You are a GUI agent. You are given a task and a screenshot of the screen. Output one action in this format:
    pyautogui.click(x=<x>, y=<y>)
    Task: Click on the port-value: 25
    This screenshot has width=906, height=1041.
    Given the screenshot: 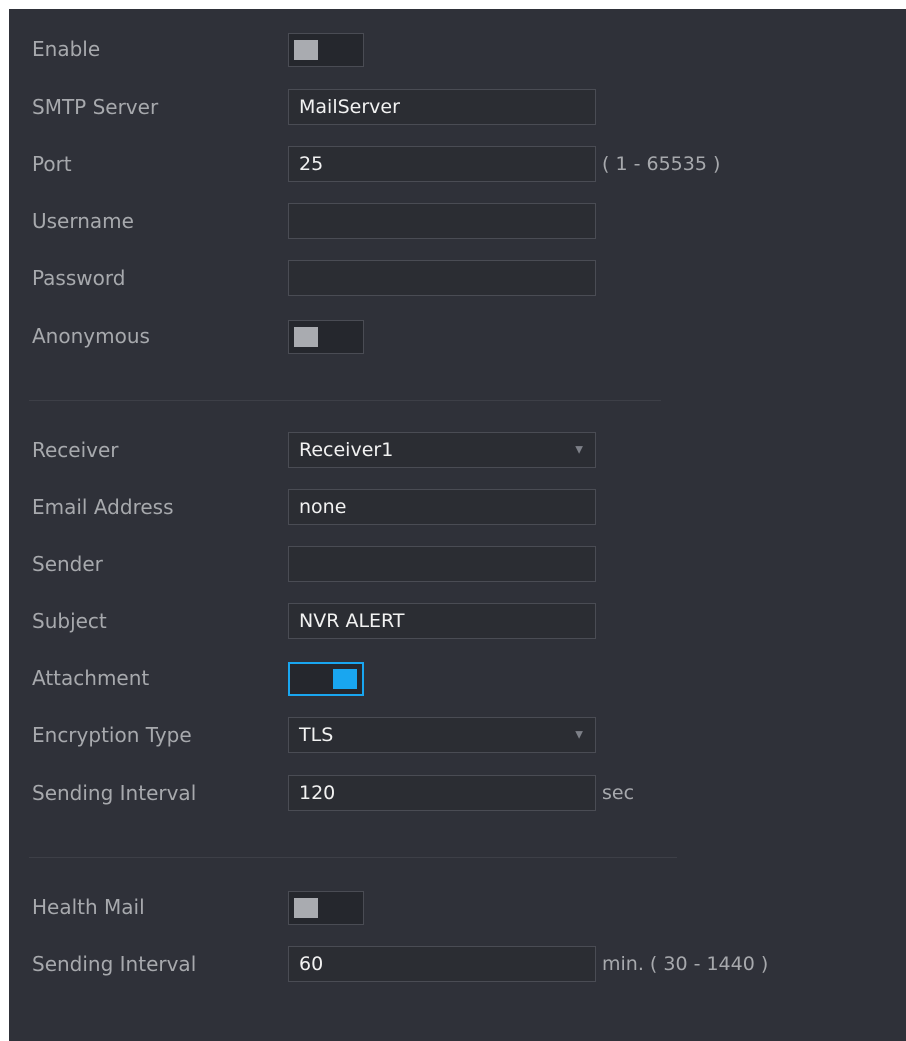 What is the action you would take?
    pyautogui.click(x=311, y=164)
    